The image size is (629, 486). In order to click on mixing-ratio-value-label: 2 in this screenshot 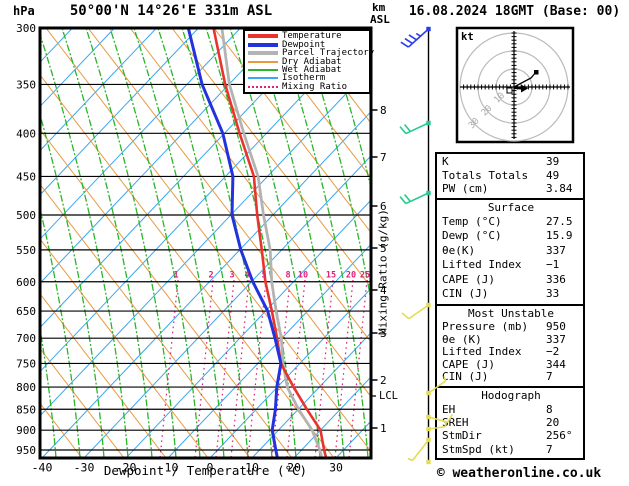, I will do `click(210, 276)`.